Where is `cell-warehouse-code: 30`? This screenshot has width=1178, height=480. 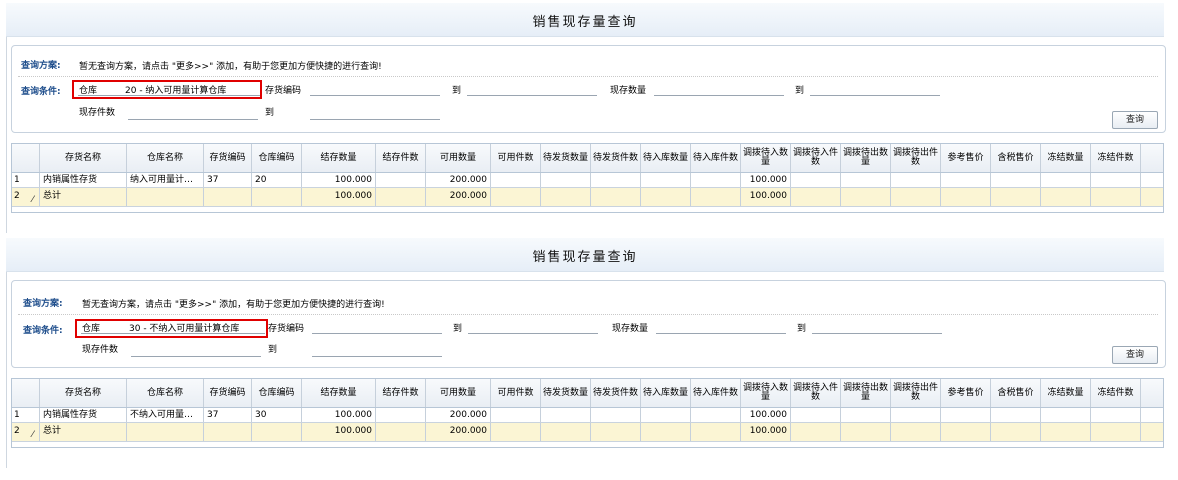 cell-warehouse-code: 30 is located at coordinates (277, 415).